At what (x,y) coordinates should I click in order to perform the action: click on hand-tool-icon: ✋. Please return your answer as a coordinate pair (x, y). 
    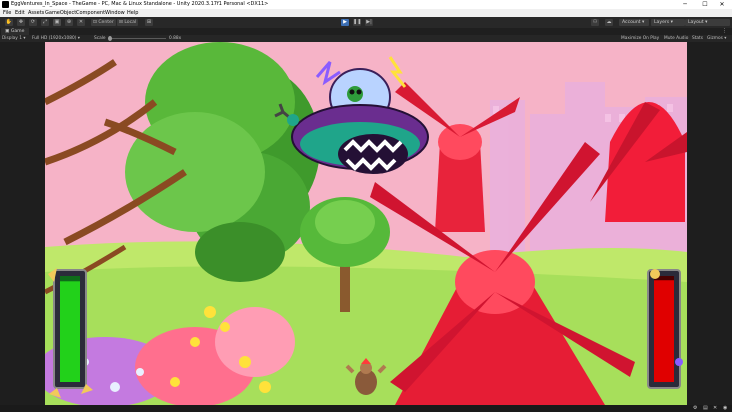
    Looking at the image, I should click on (9, 22).